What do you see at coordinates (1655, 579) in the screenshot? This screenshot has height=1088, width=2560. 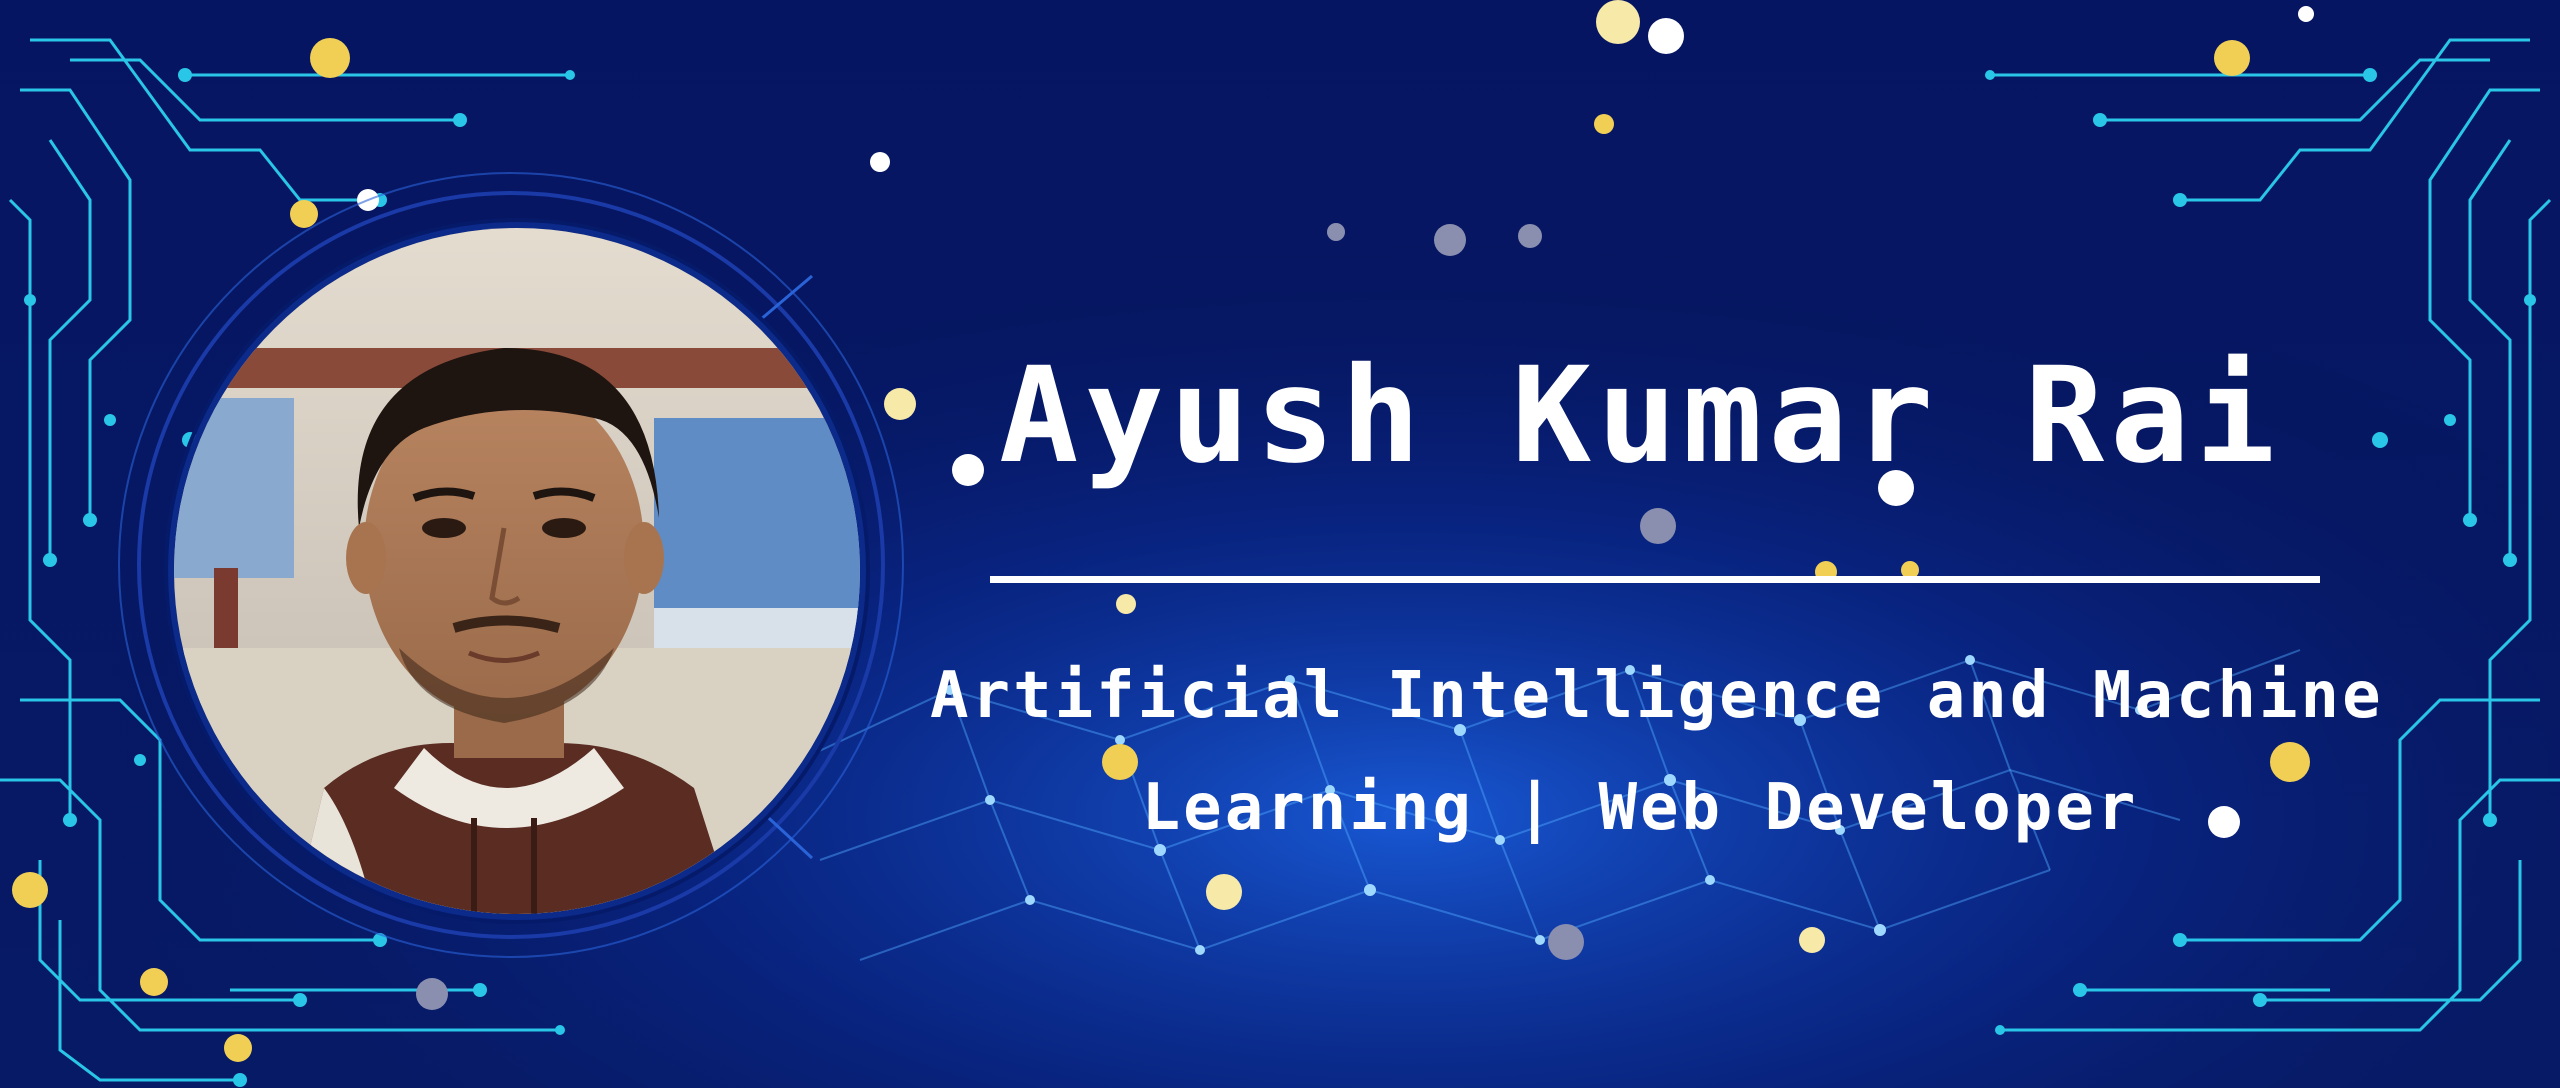 I see `title-divider` at bounding box center [1655, 579].